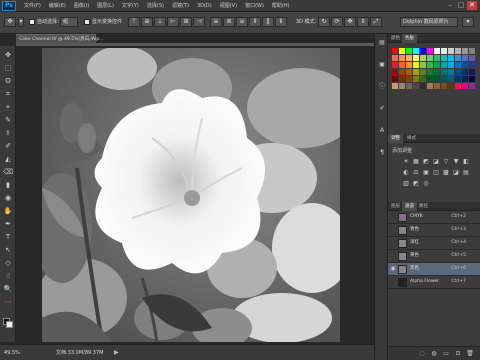 The image size is (480, 360). I want to click on info-icon: ⓘ, so click(382, 86).